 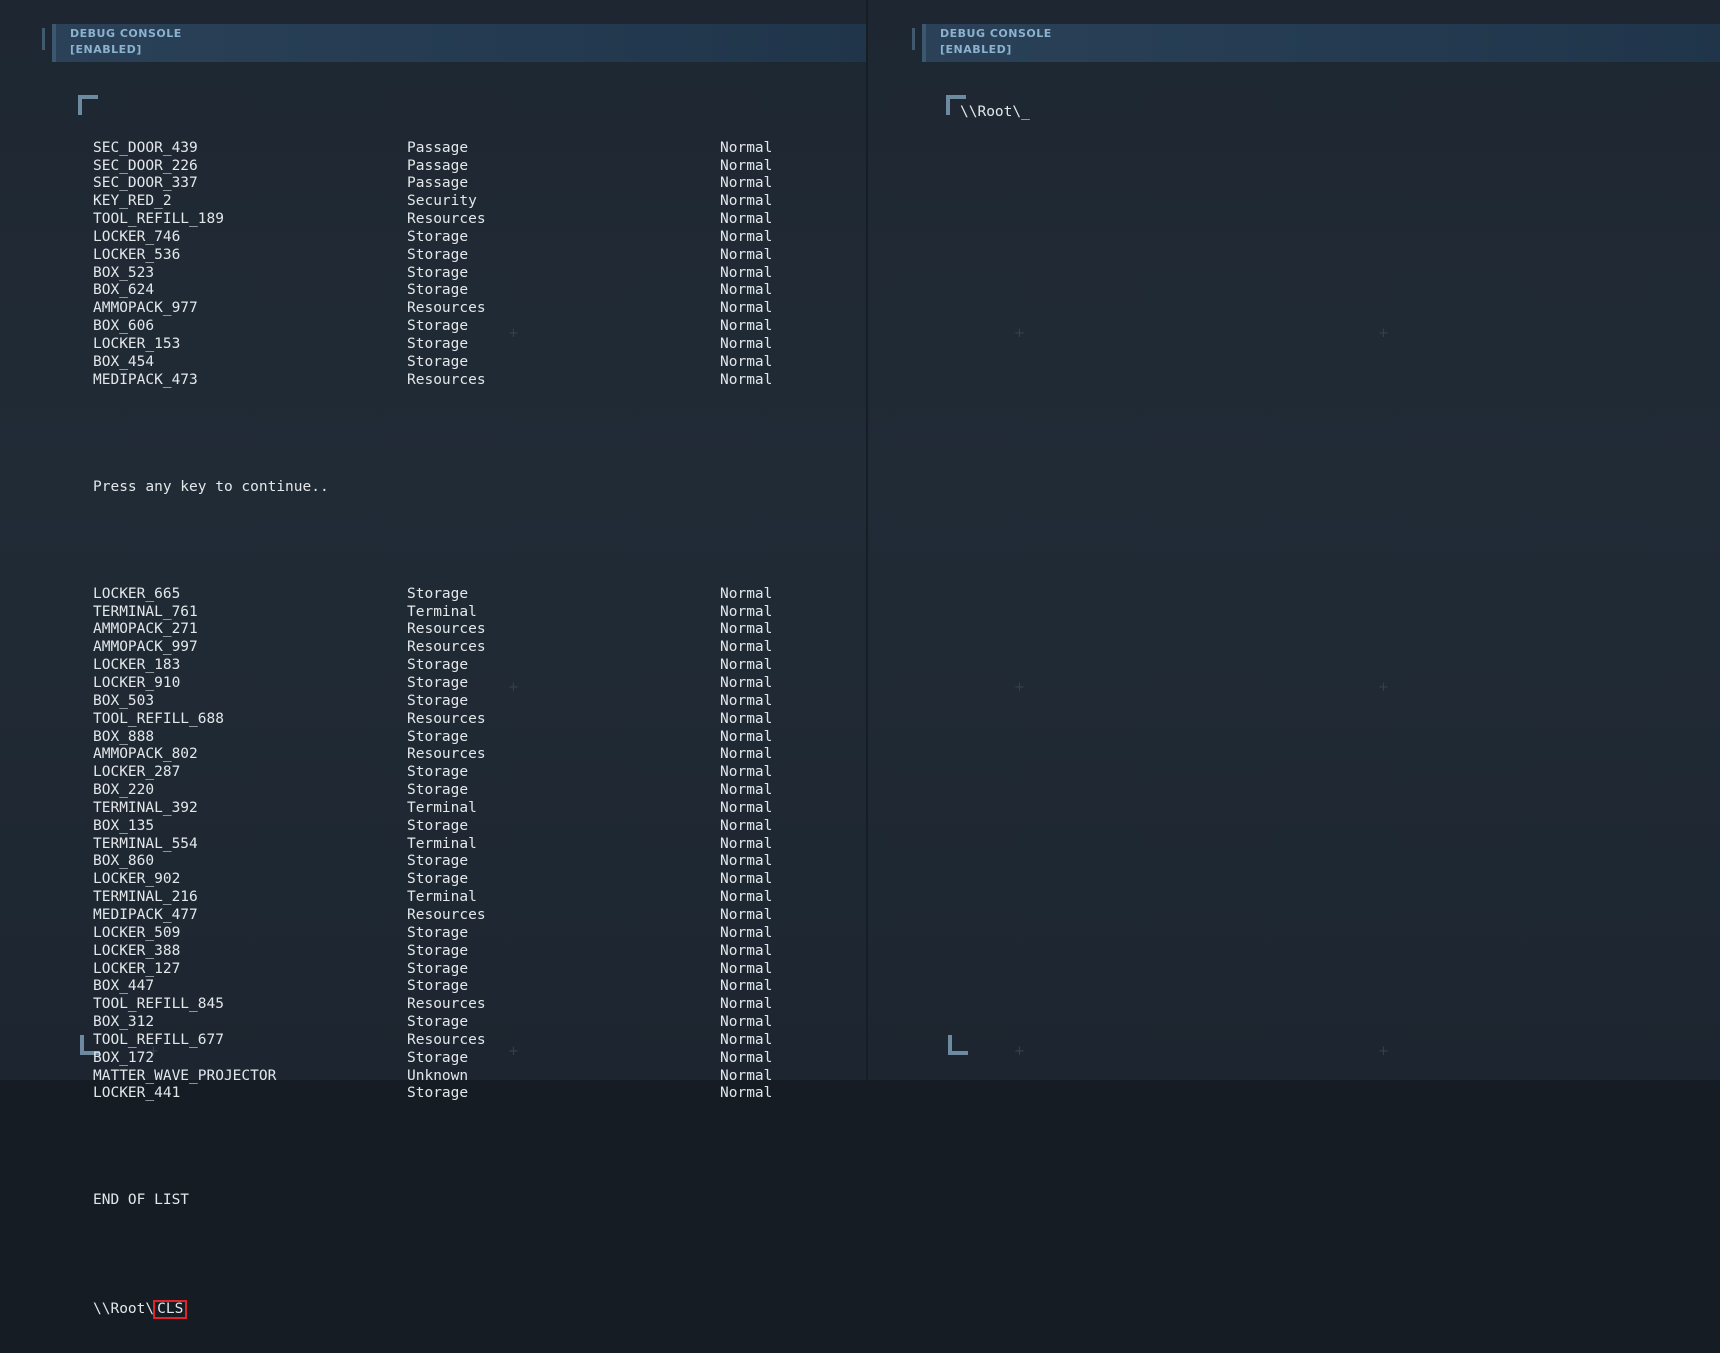 I want to click on list-item: BOX_447 Storage Normal, so click(x=446, y=987).